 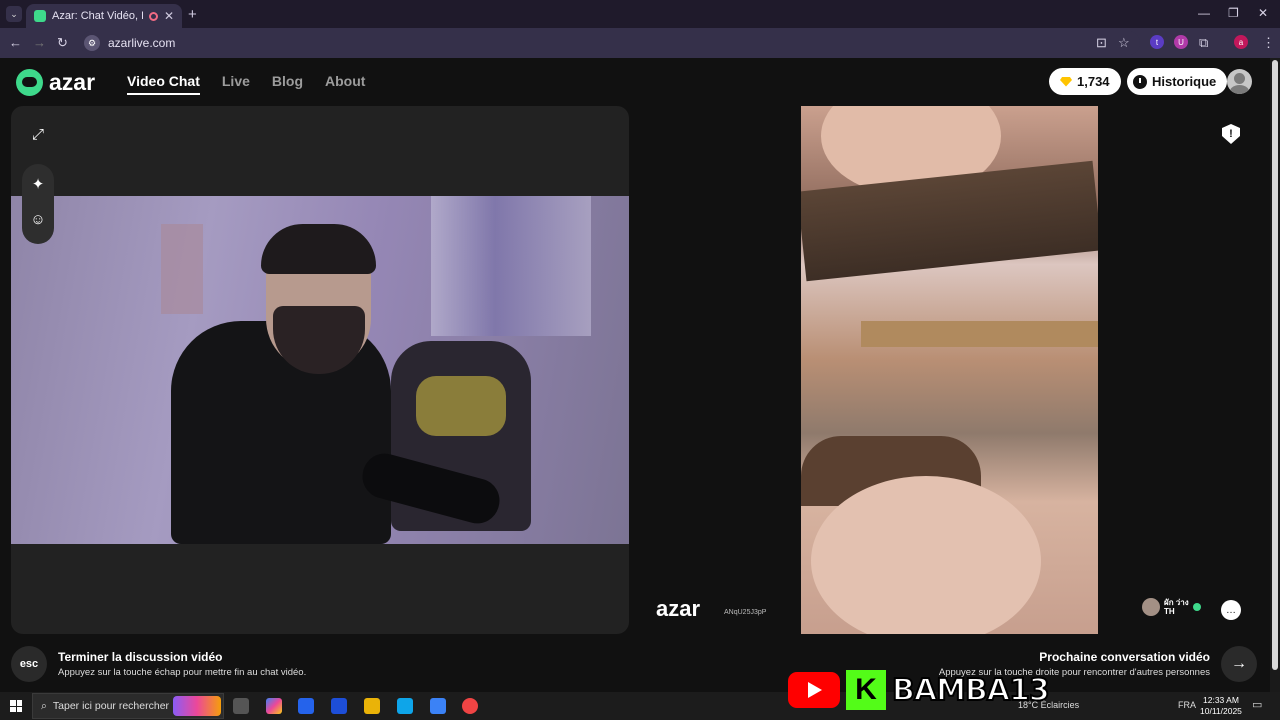 What do you see at coordinates (192, 14) in the screenshot?
I see `new-tab-button: +` at bounding box center [192, 14].